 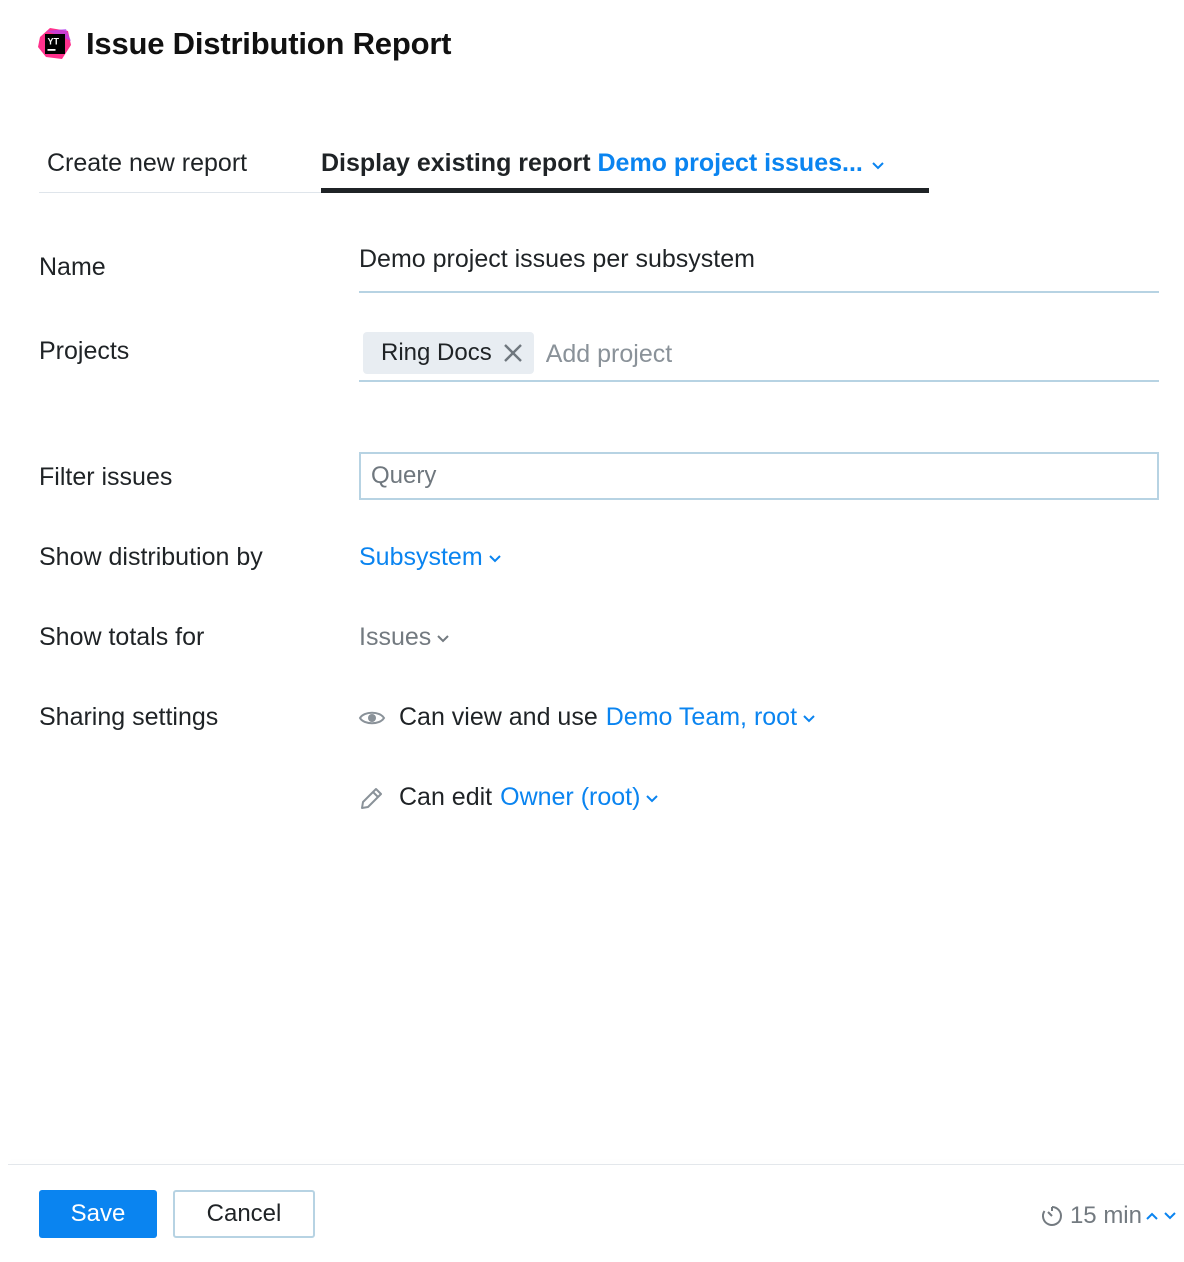 I want to click on refresh-interval-value: 15 min, so click(x=1105, y=1215).